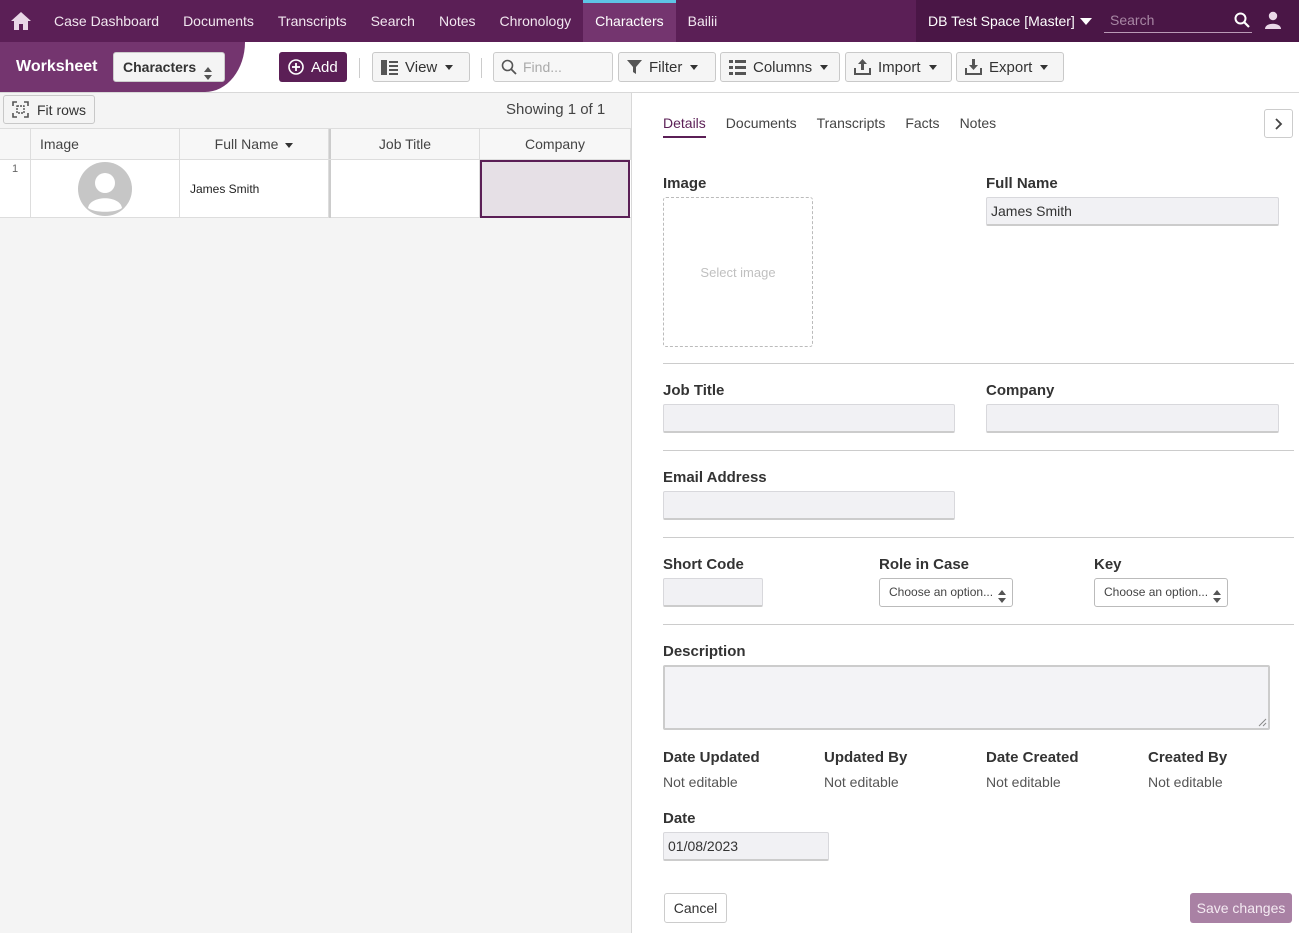 The width and height of the screenshot is (1299, 933). I want to click on view-button: View, so click(421, 67).